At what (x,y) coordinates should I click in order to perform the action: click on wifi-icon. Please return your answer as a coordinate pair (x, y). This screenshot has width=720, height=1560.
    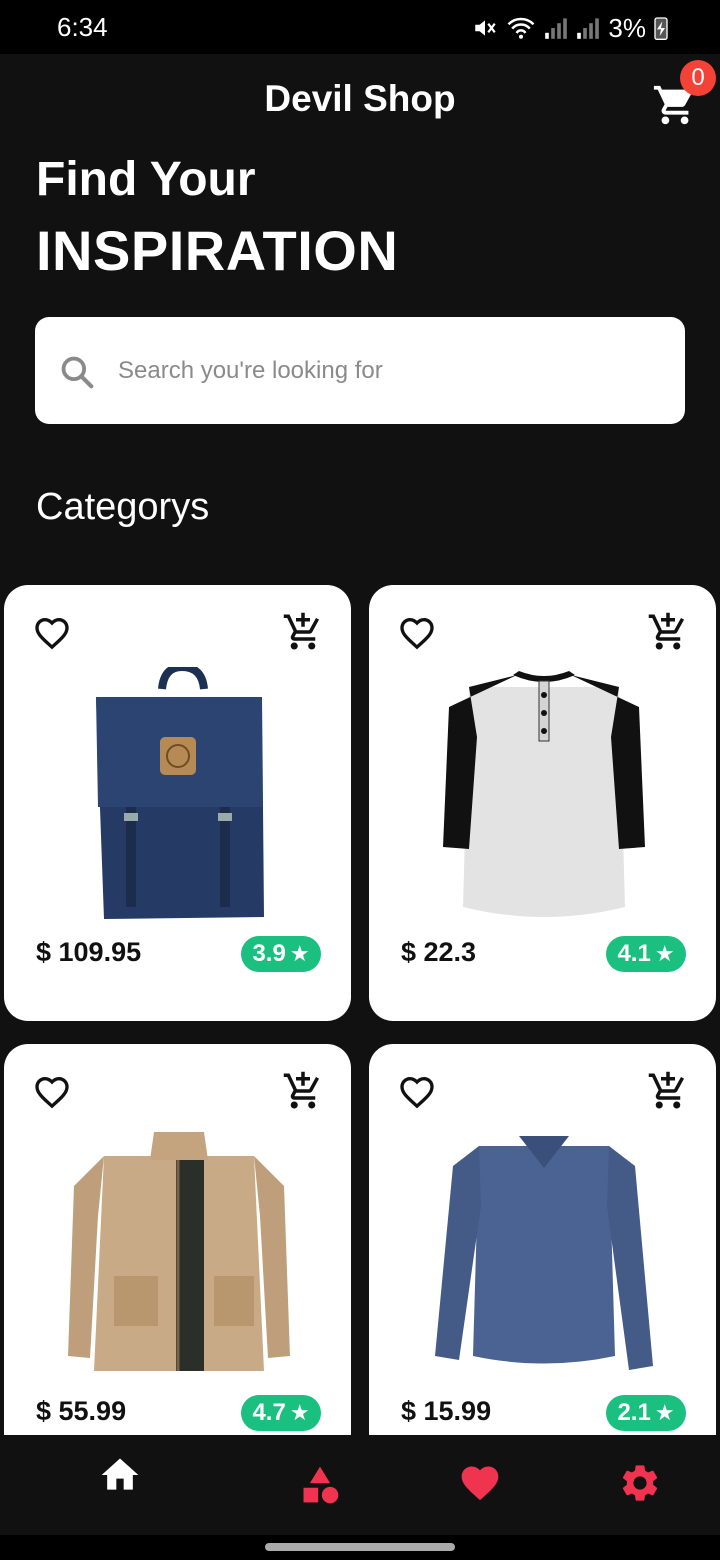
    Looking at the image, I should click on (521, 28).